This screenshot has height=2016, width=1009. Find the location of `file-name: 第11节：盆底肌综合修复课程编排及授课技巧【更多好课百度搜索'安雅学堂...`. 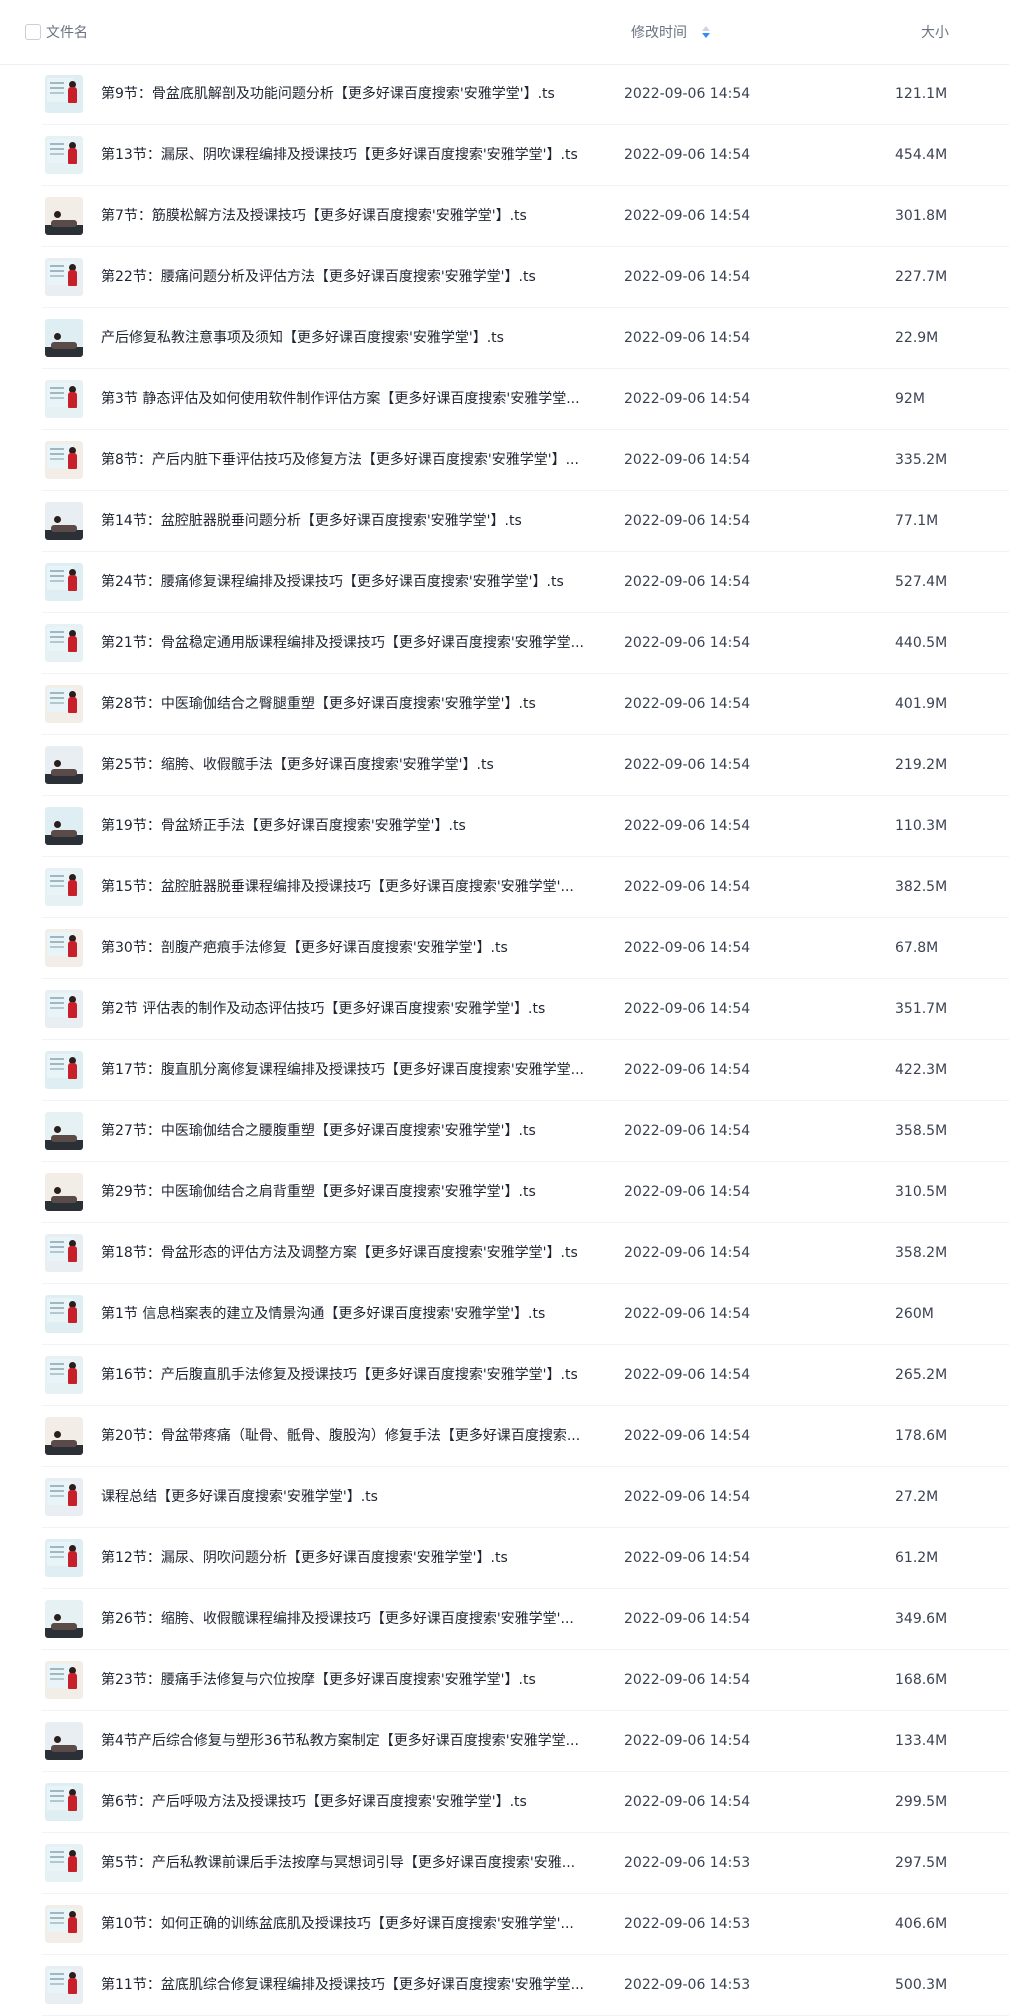

file-name: 第11节：盆底肌综合修复课程编排及授课技巧【更多好课百度搜索'安雅学堂... is located at coordinates (371, 1985).